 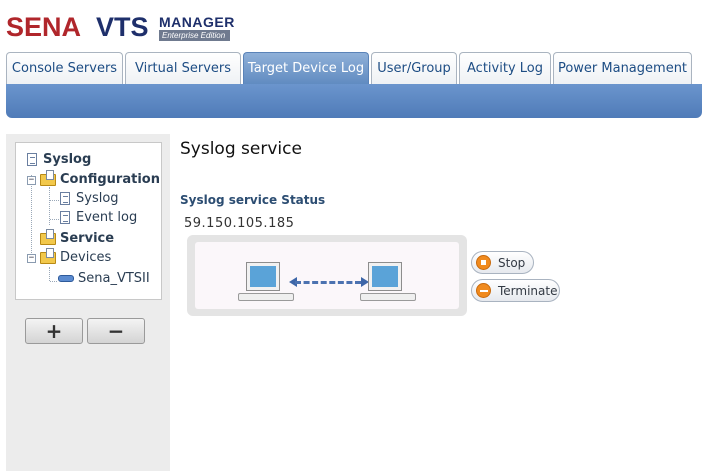 What do you see at coordinates (414, 68) in the screenshot?
I see `tab-user-group: User/Group` at bounding box center [414, 68].